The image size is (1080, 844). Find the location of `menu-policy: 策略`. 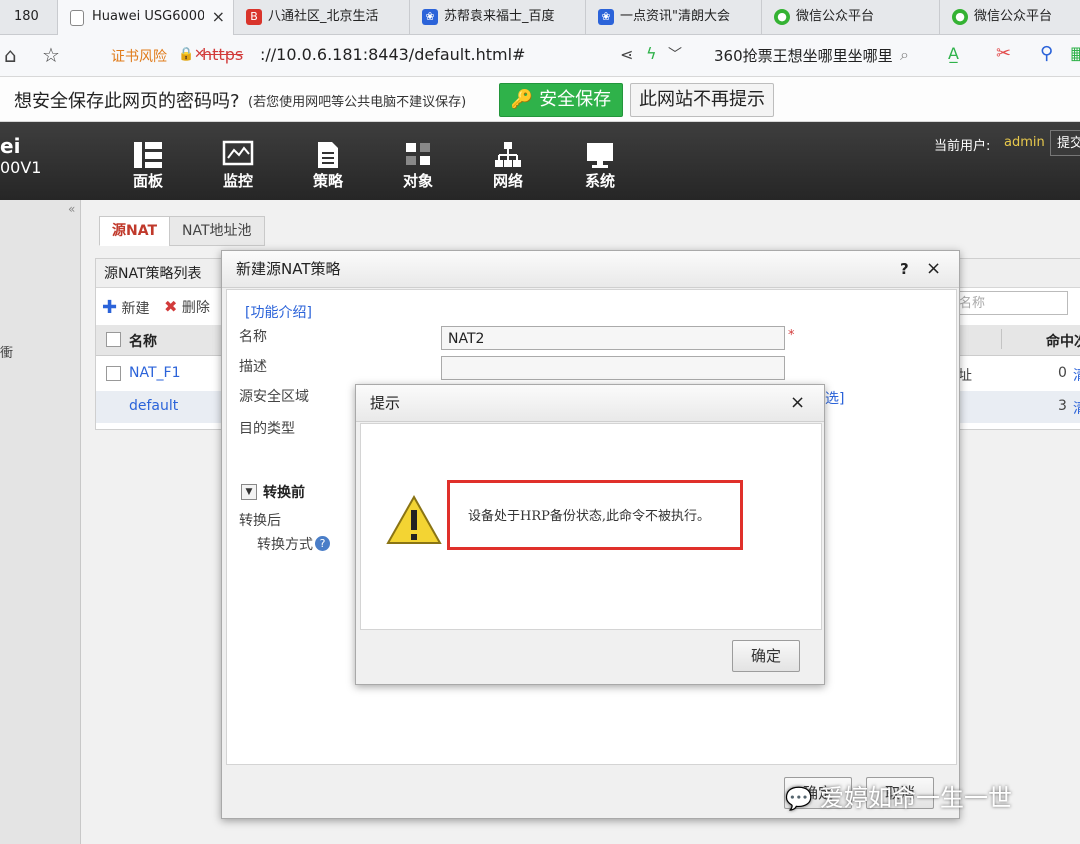

menu-policy: 策略 is located at coordinates (328, 165).